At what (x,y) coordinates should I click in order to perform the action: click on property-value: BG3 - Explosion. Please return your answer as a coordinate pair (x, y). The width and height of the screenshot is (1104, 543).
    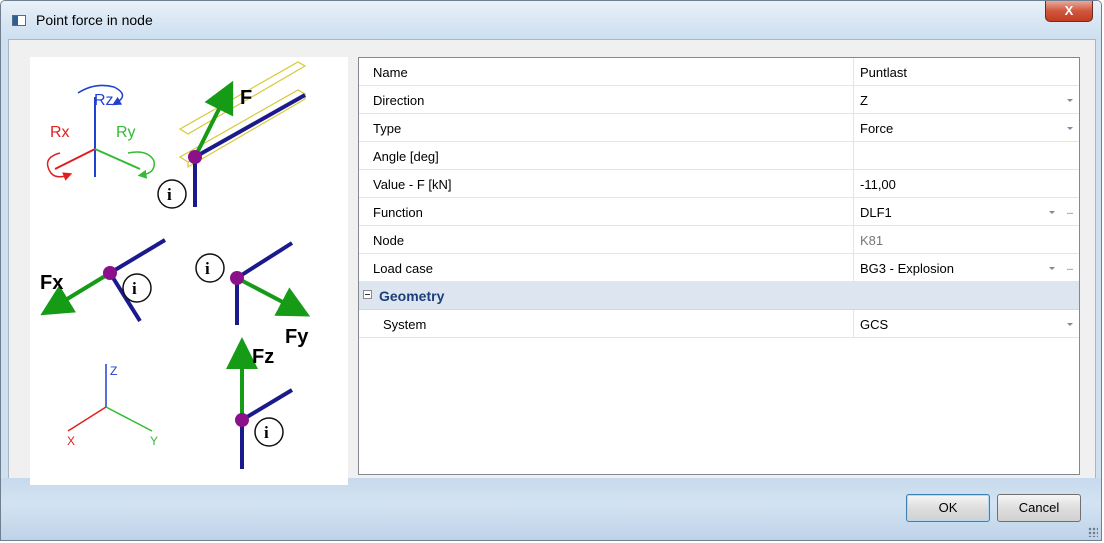
    Looking at the image, I should click on (907, 268).